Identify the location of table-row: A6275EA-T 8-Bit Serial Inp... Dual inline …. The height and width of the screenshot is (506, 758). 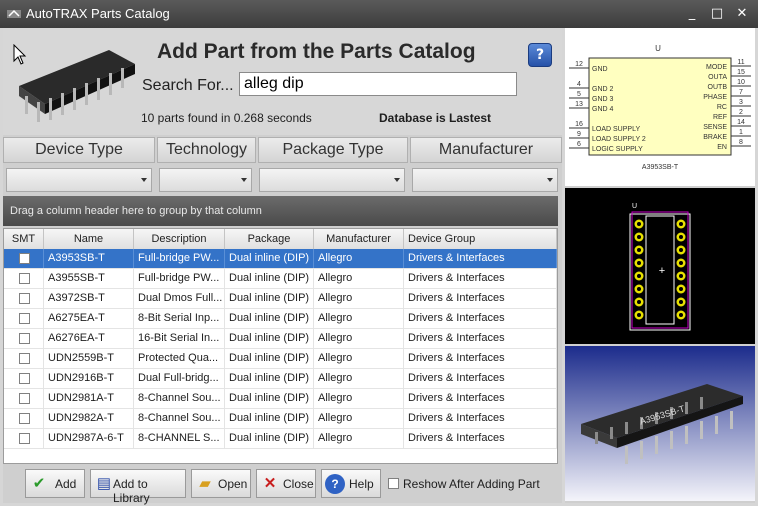
(280, 319).